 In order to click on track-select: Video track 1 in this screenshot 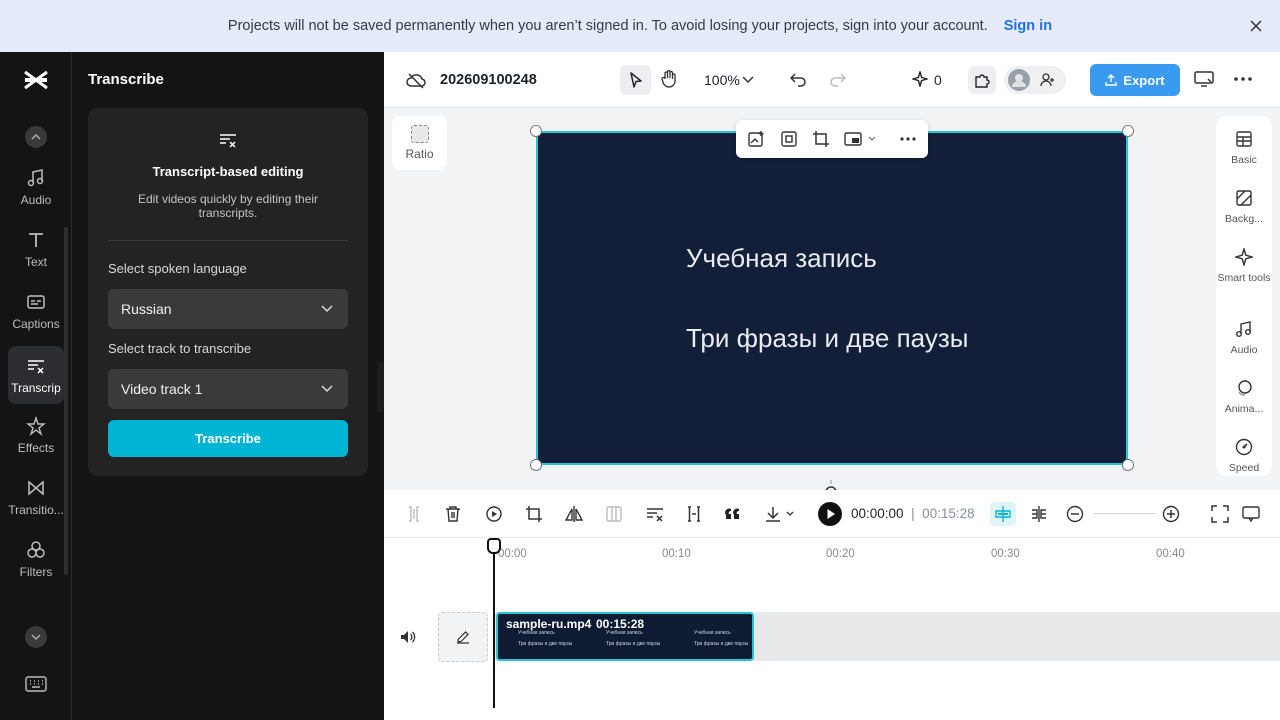, I will do `click(228, 389)`.